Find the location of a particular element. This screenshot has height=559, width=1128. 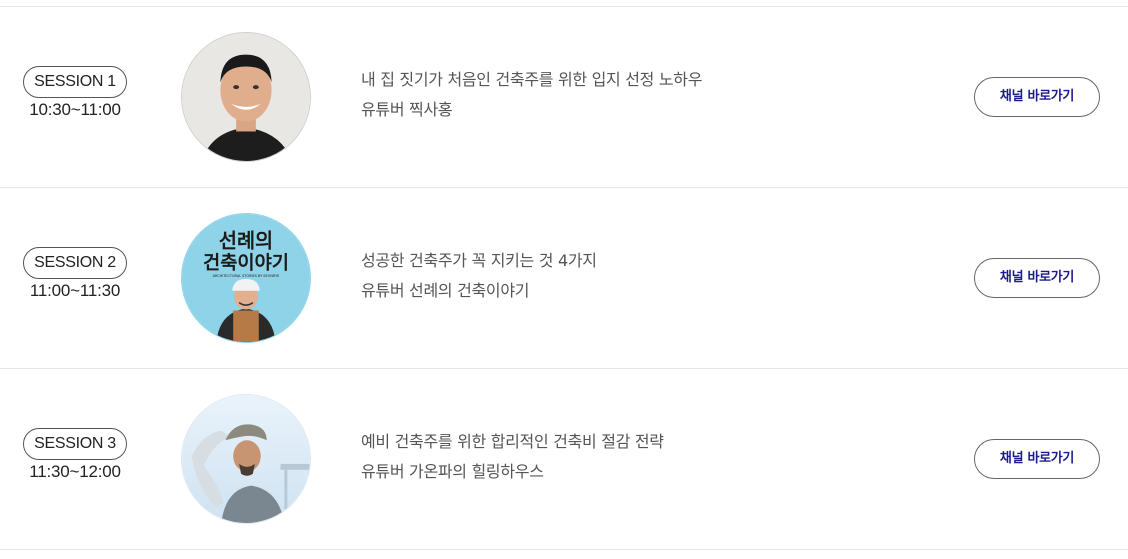

session-info: SESSION 3 11:30~12:00 is located at coordinates (75, 455).